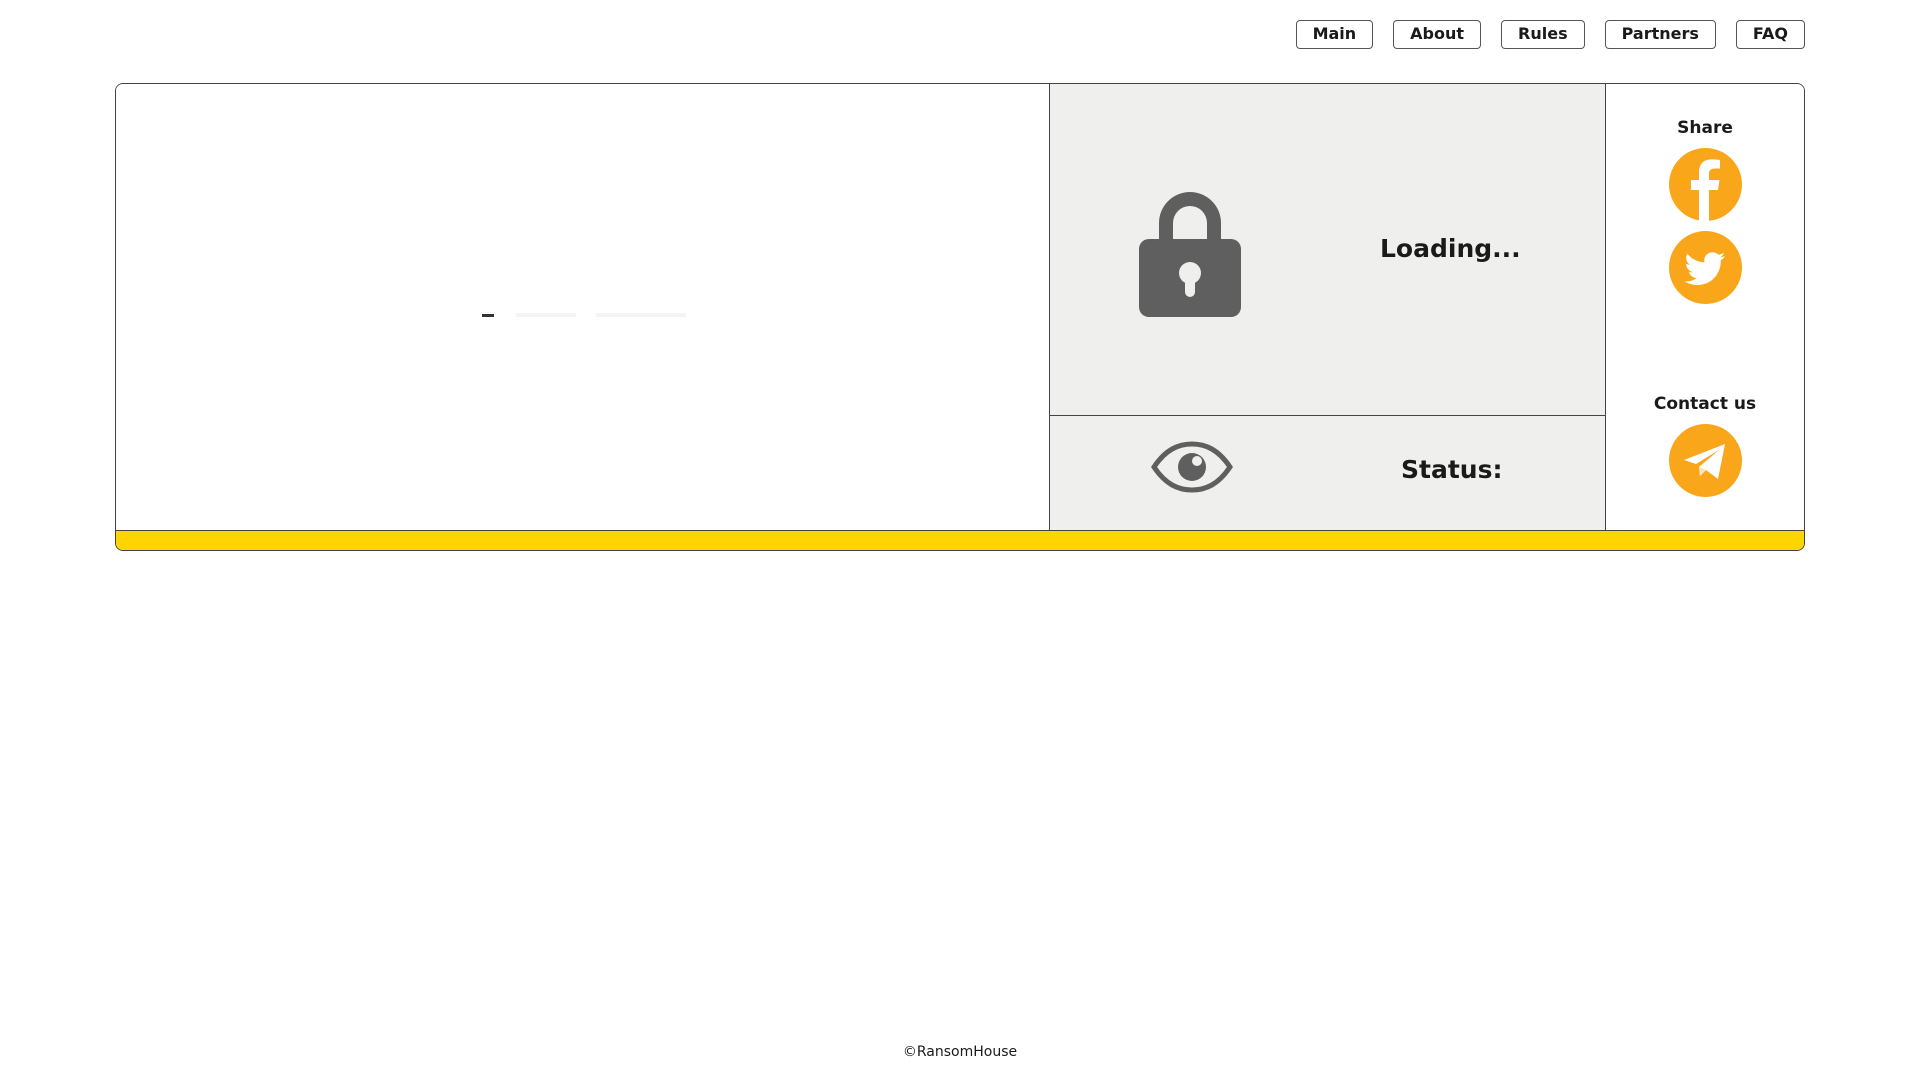  What do you see at coordinates (1705, 128) in the screenshot?
I see `share-heading: Share` at bounding box center [1705, 128].